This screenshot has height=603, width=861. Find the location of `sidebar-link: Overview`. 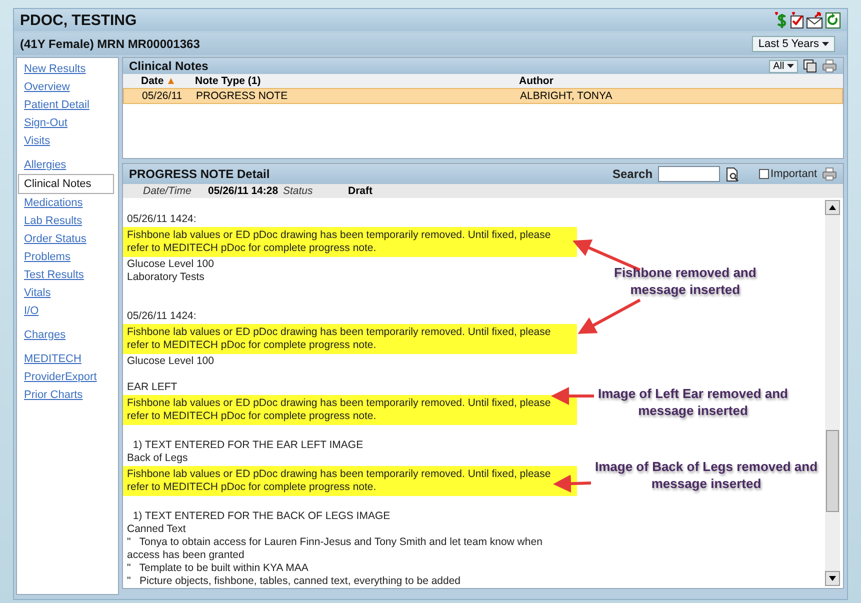

sidebar-link: Overview is located at coordinates (67, 87).